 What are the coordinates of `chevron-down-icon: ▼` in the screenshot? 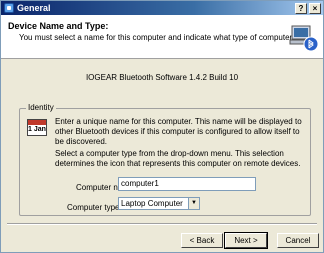 It's located at (193, 203).